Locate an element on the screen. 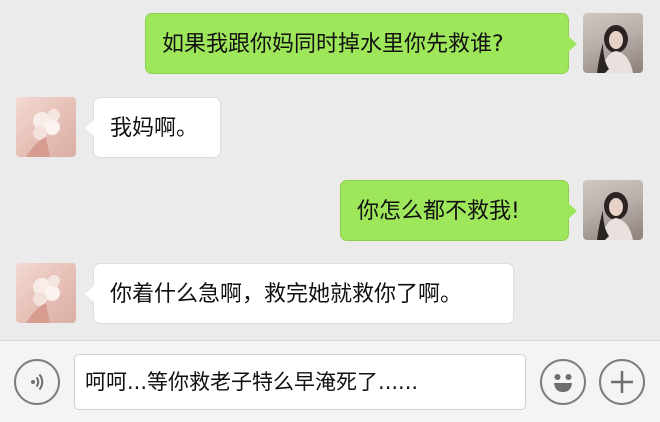 Image resolution: width=660 pixels, height=422 pixels. message-bubble-sent: 你怎么都不救我! is located at coordinates (458, 210).